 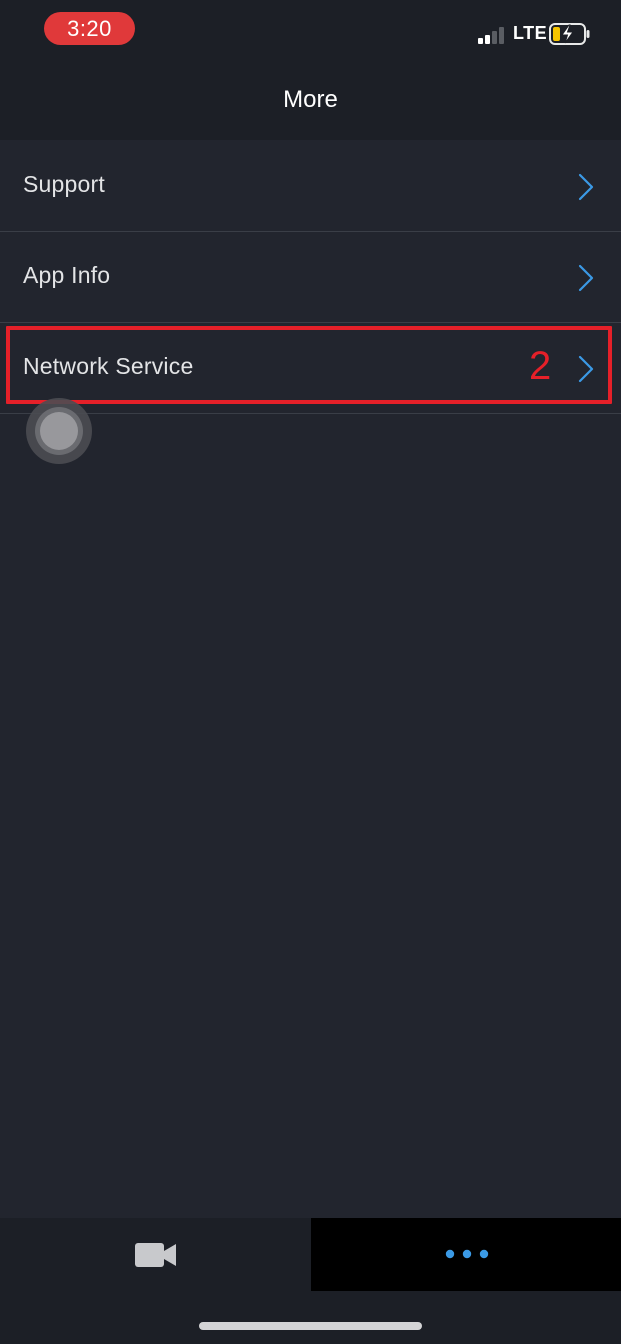 I want to click on menu-item-app-info: App Info, so click(x=310, y=277).